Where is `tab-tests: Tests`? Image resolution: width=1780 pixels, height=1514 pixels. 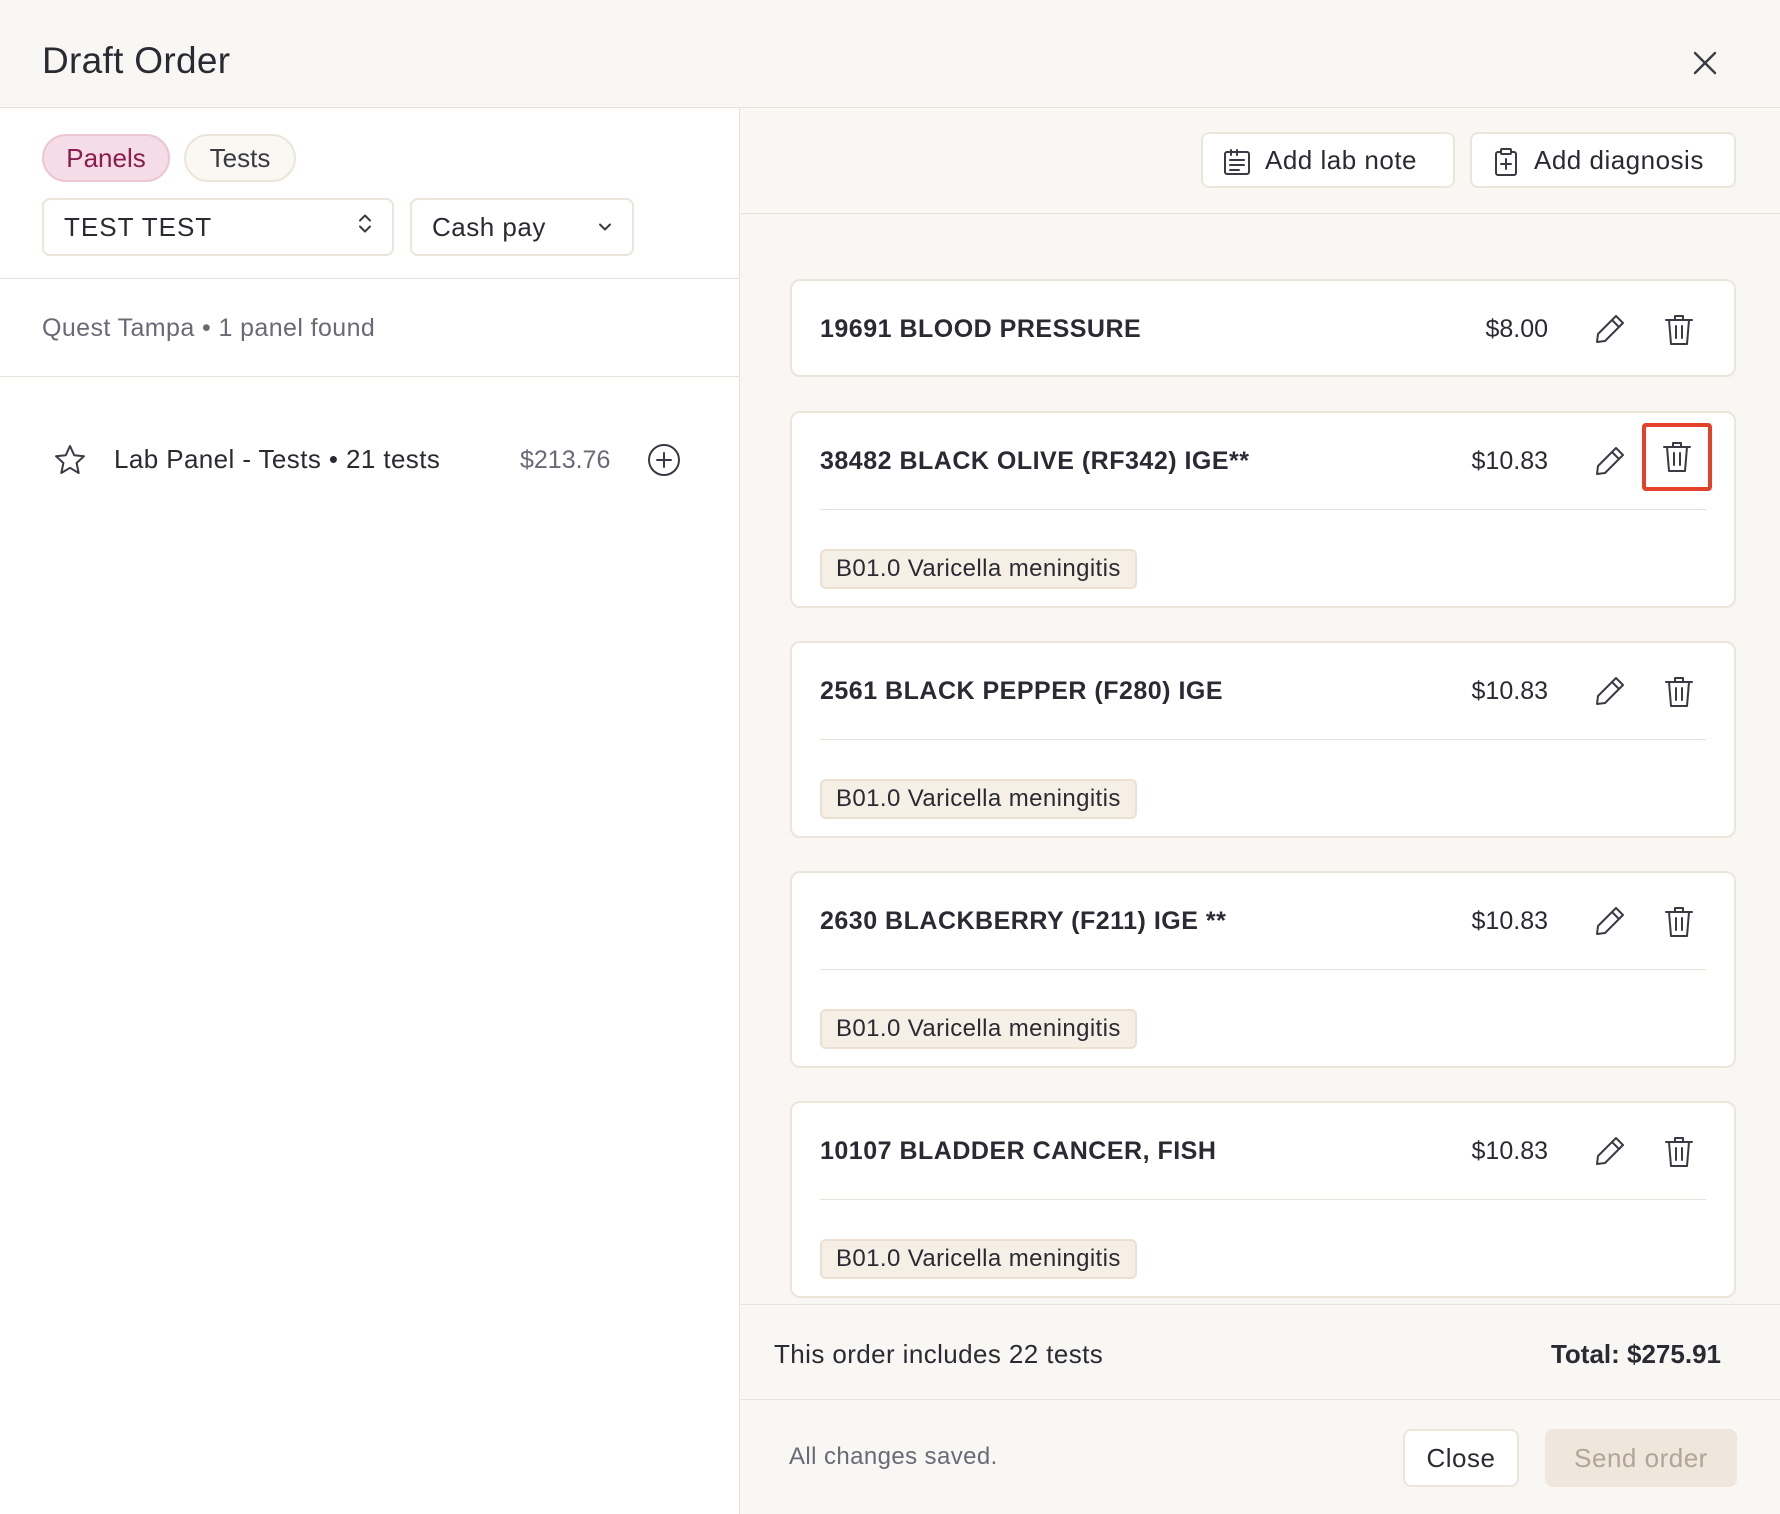
tab-tests: Tests is located at coordinates (240, 158).